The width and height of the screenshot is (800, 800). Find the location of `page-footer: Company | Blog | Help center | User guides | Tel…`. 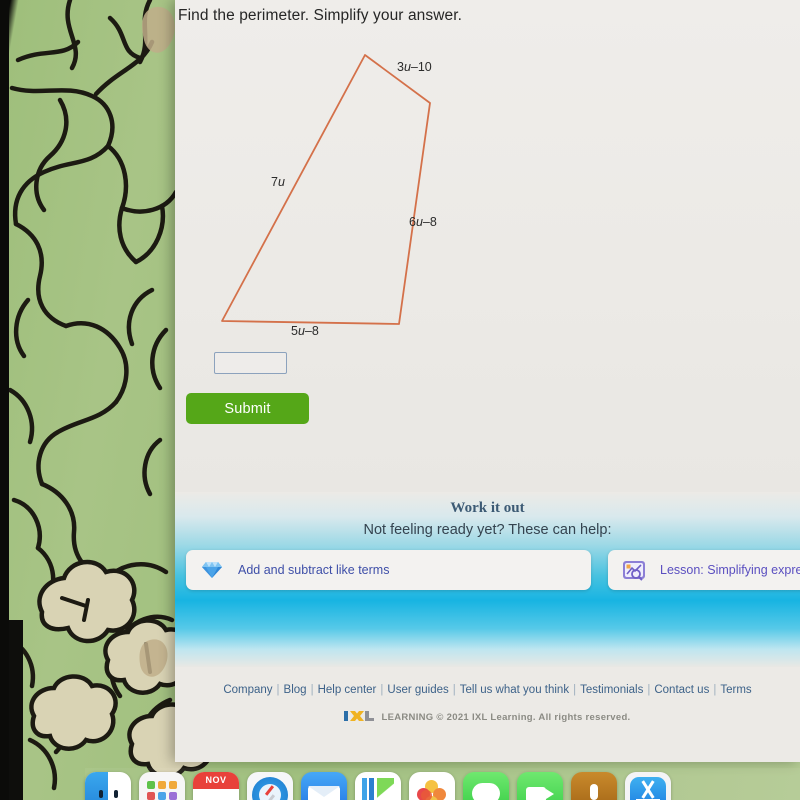

page-footer: Company | Blog | Help center | User guides | Tel… is located at coordinates (487, 714).